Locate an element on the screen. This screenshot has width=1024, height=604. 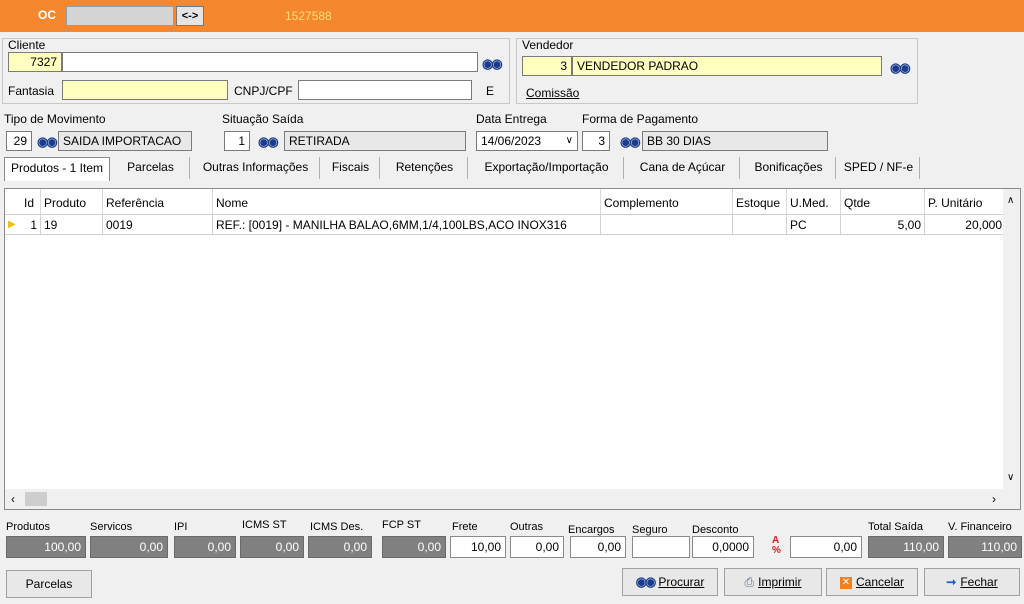
procurar-label: Procurar is located at coordinates (681, 582).